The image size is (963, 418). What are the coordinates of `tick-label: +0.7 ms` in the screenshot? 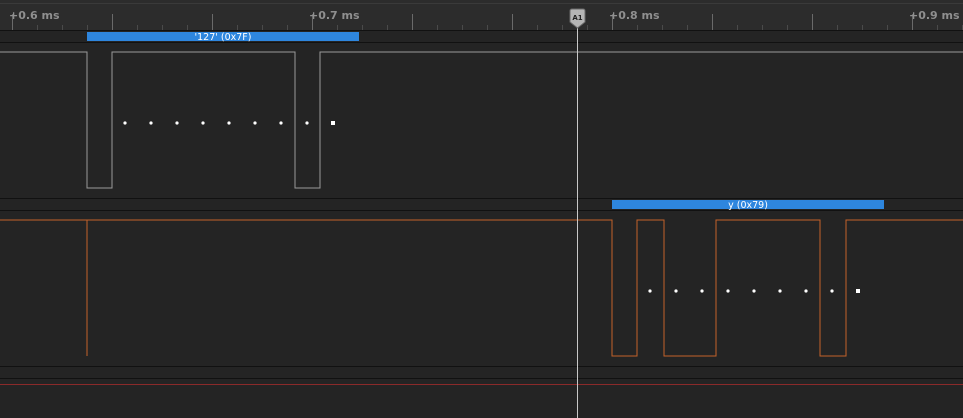 It's located at (334, 15).